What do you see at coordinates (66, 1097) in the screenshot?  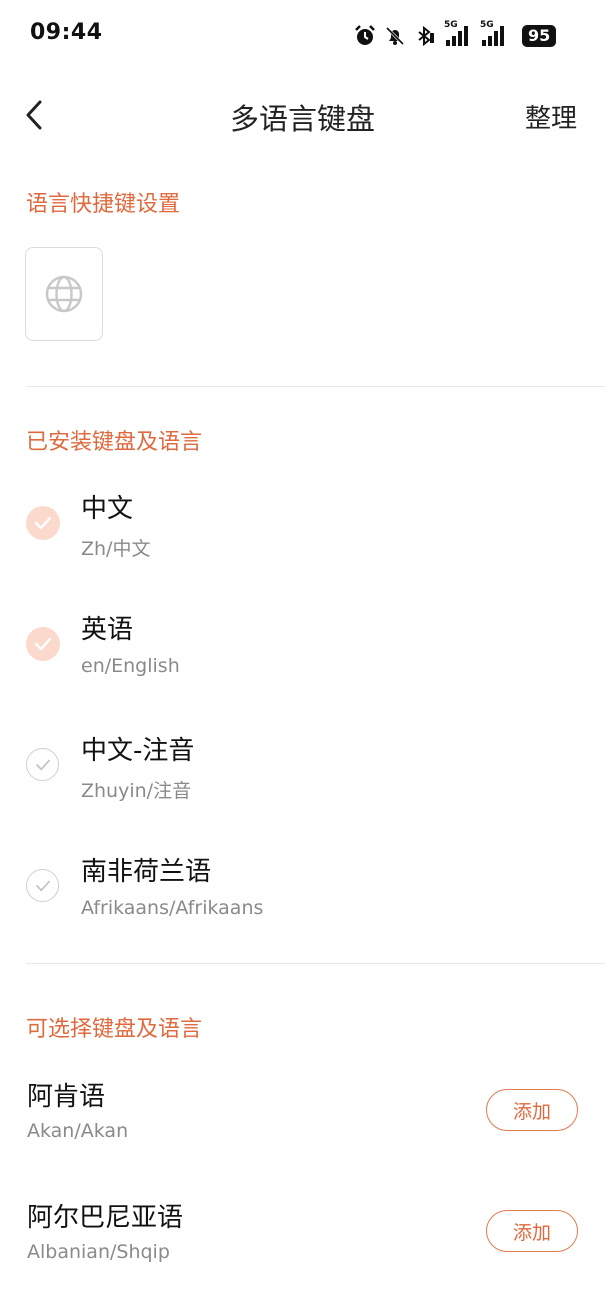 I see `available-language-name: 阿肯语` at bounding box center [66, 1097].